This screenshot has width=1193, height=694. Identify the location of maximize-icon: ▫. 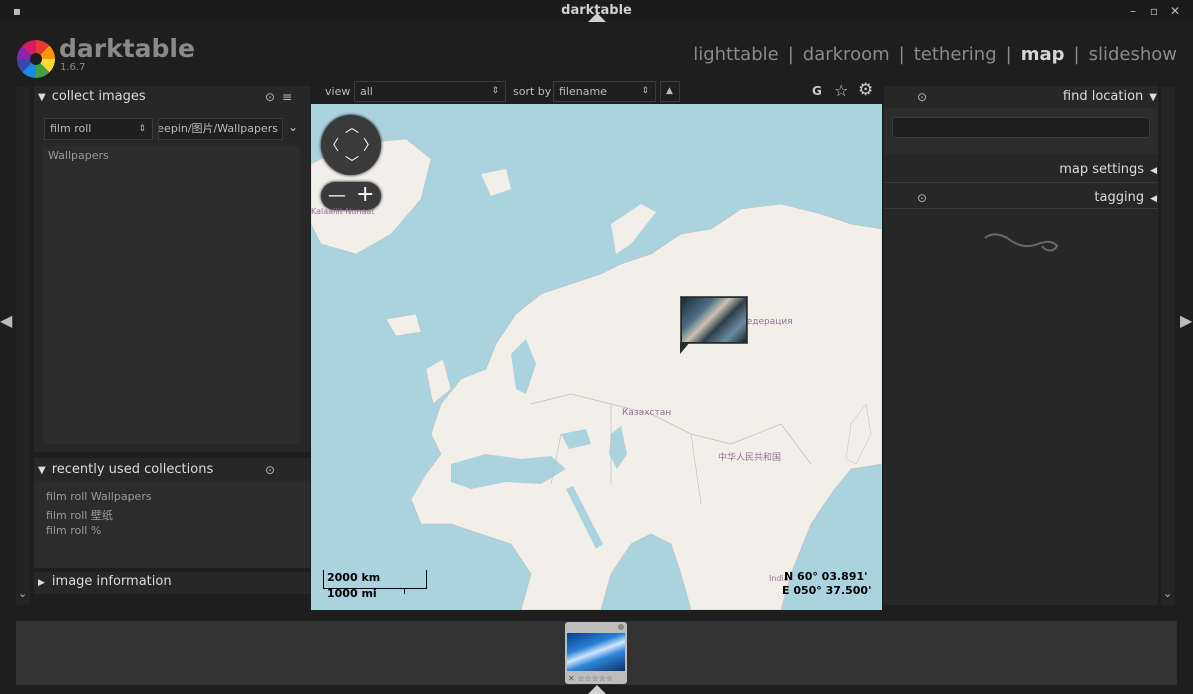
(1154, 11).